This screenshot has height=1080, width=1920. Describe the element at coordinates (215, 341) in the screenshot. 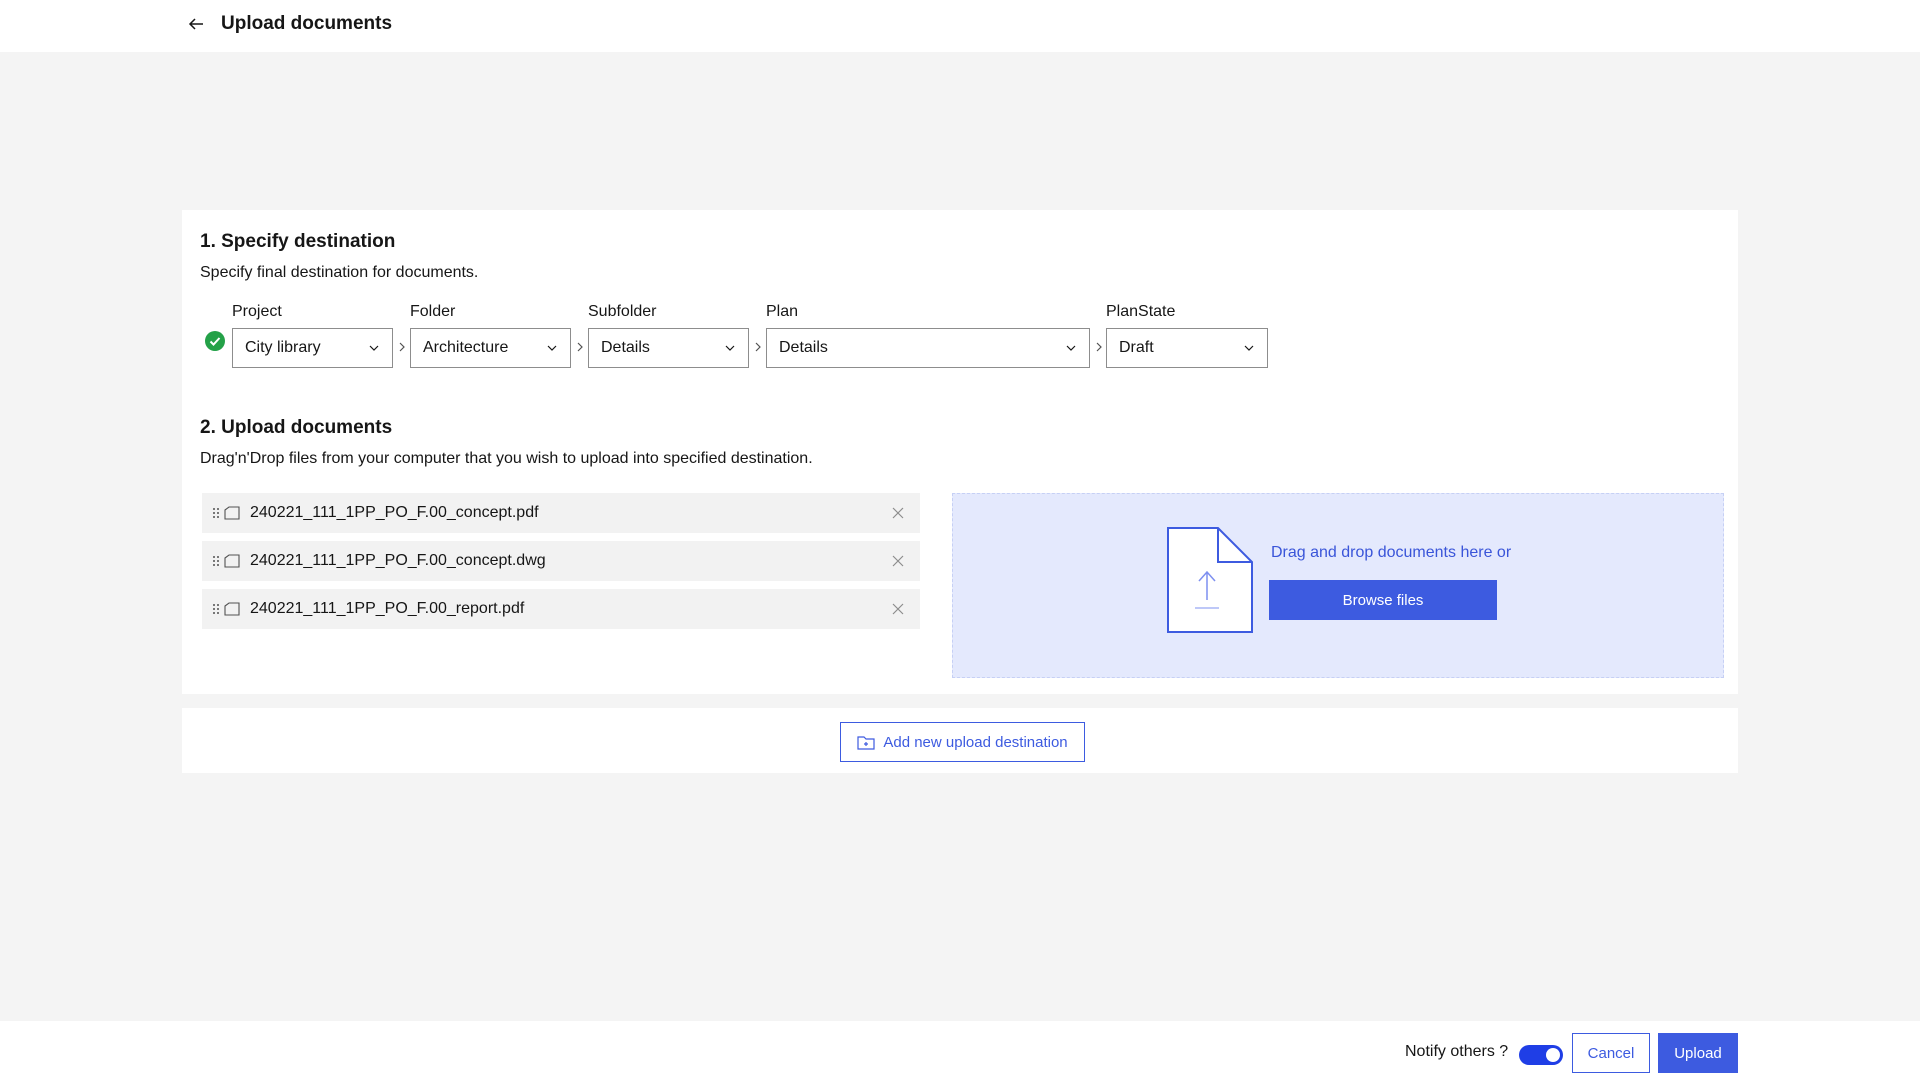

I see `check-circle-icon` at that location.